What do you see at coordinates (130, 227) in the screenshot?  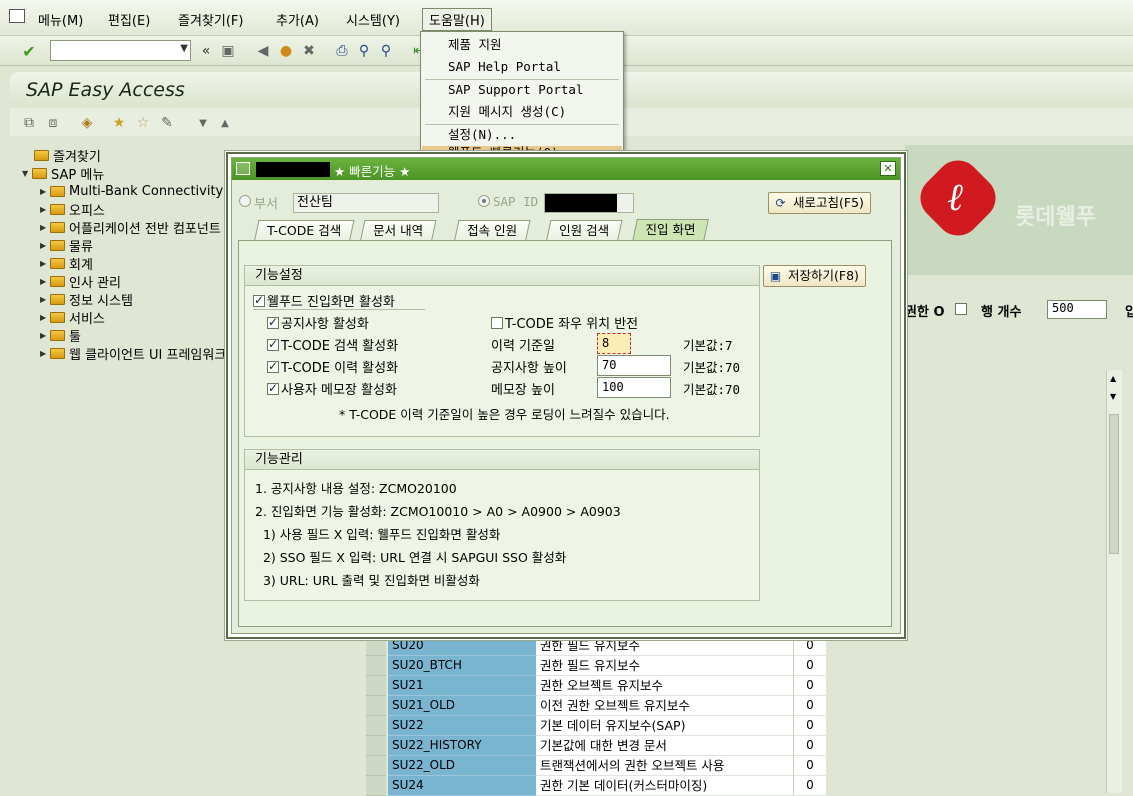 I see `tree-item: ▶ 어플리케이션 전반 컴포넌트` at bounding box center [130, 227].